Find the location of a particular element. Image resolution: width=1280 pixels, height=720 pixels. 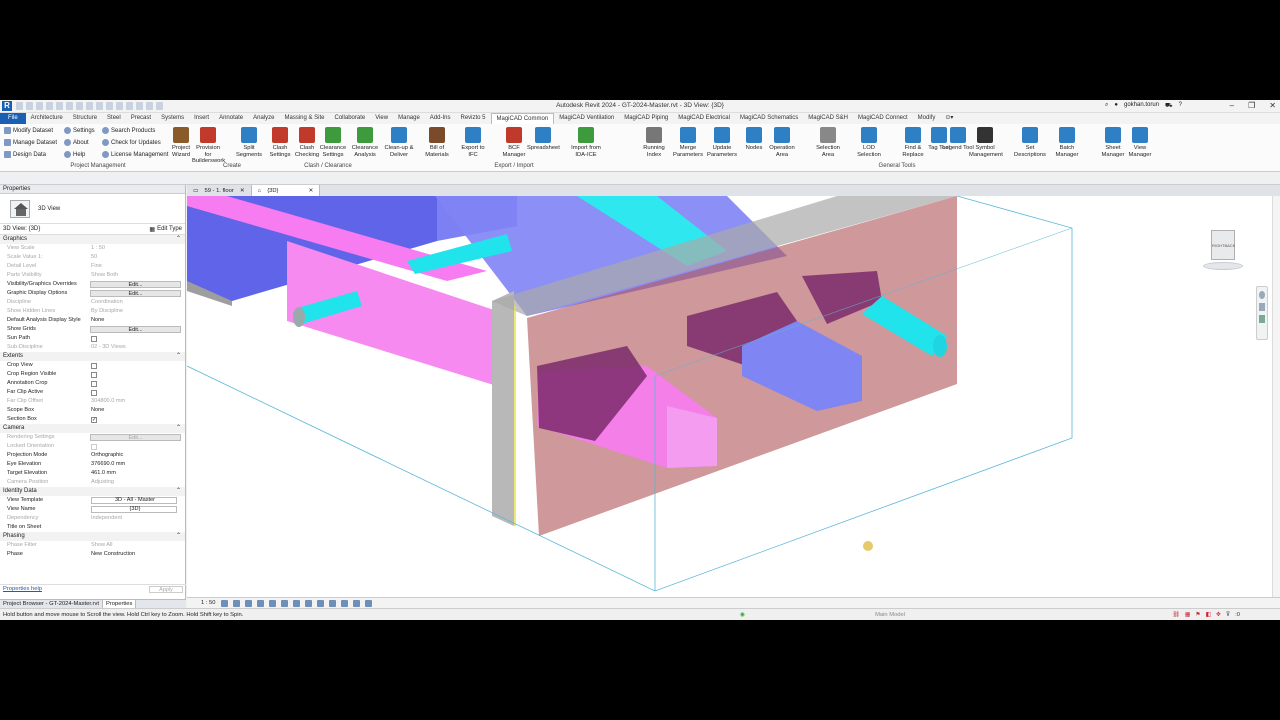

clean-up-deliver-button: Clean-up & Deliver is located at coordinates (399, 142).